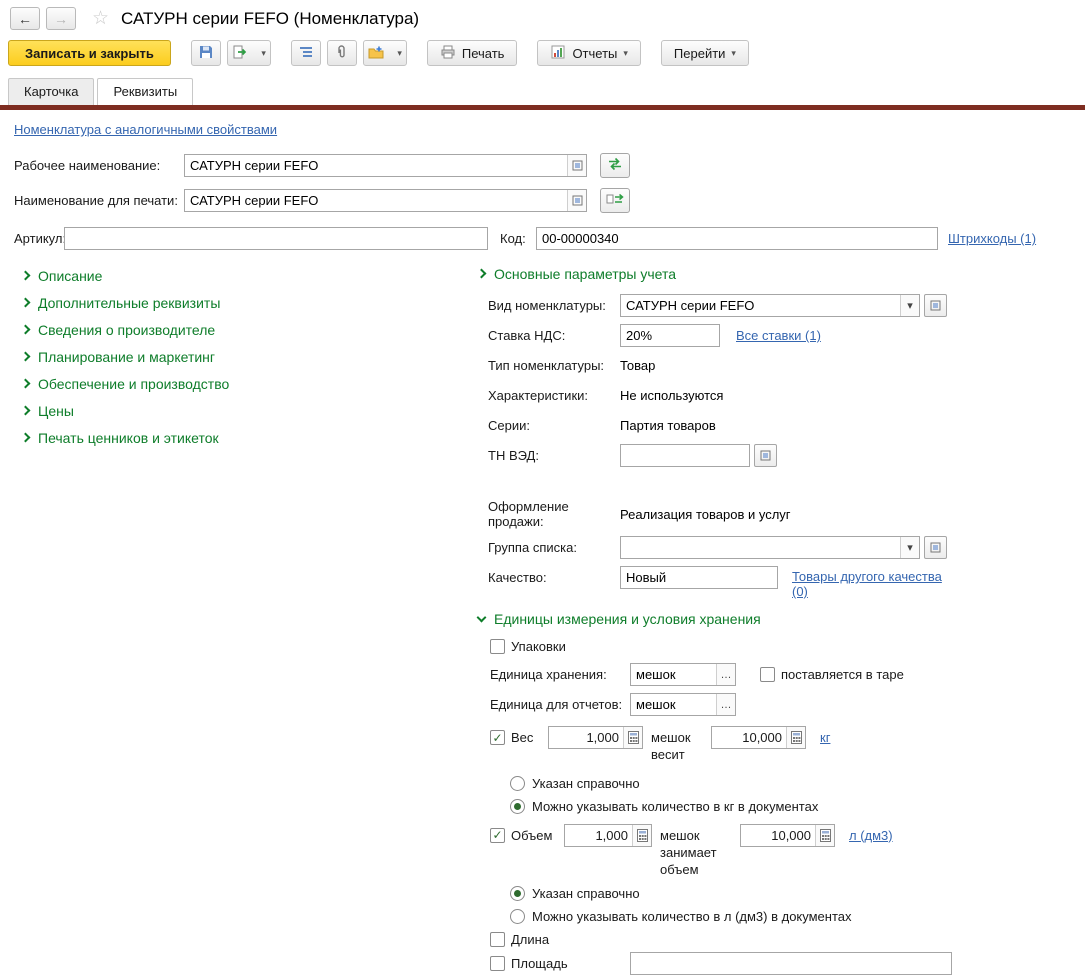 The width and height of the screenshot is (1085, 980). Describe the element at coordinates (598, 835) in the screenshot. I see `volume-value: 1,000` at that location.